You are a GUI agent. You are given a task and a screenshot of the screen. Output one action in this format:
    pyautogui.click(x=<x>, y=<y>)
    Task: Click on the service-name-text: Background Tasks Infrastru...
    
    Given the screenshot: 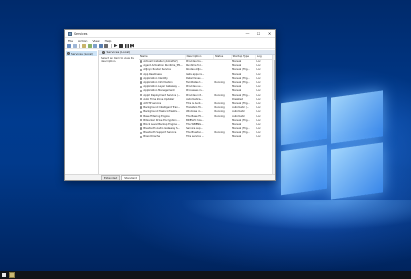 What is the action you would take?
    pyautogui.click(x=161, y=112)
    